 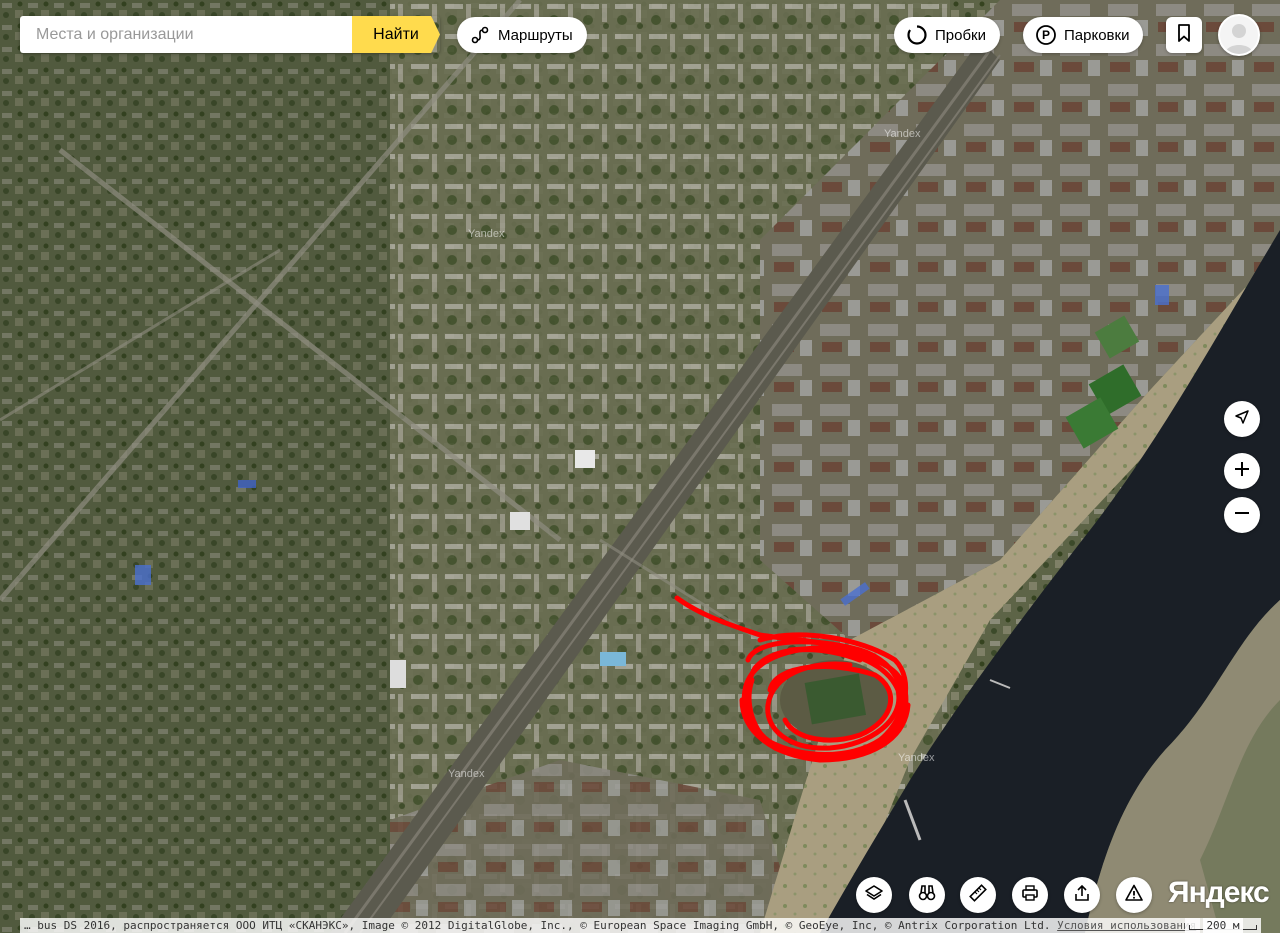 I want to click on share-button, so click(x=1082, y=895).